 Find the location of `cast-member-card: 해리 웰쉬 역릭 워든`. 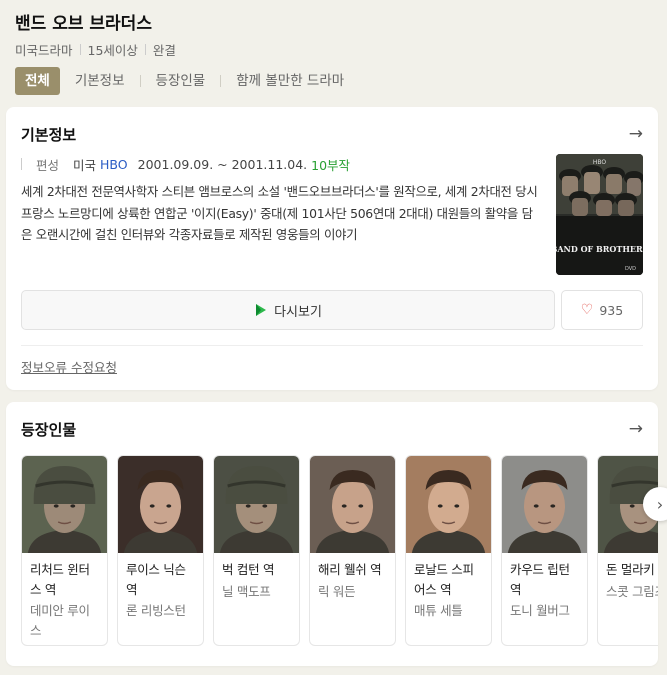

cast-member-card: 해리 웰쉬 역릭 워든 is located at coordinates (352, 550).